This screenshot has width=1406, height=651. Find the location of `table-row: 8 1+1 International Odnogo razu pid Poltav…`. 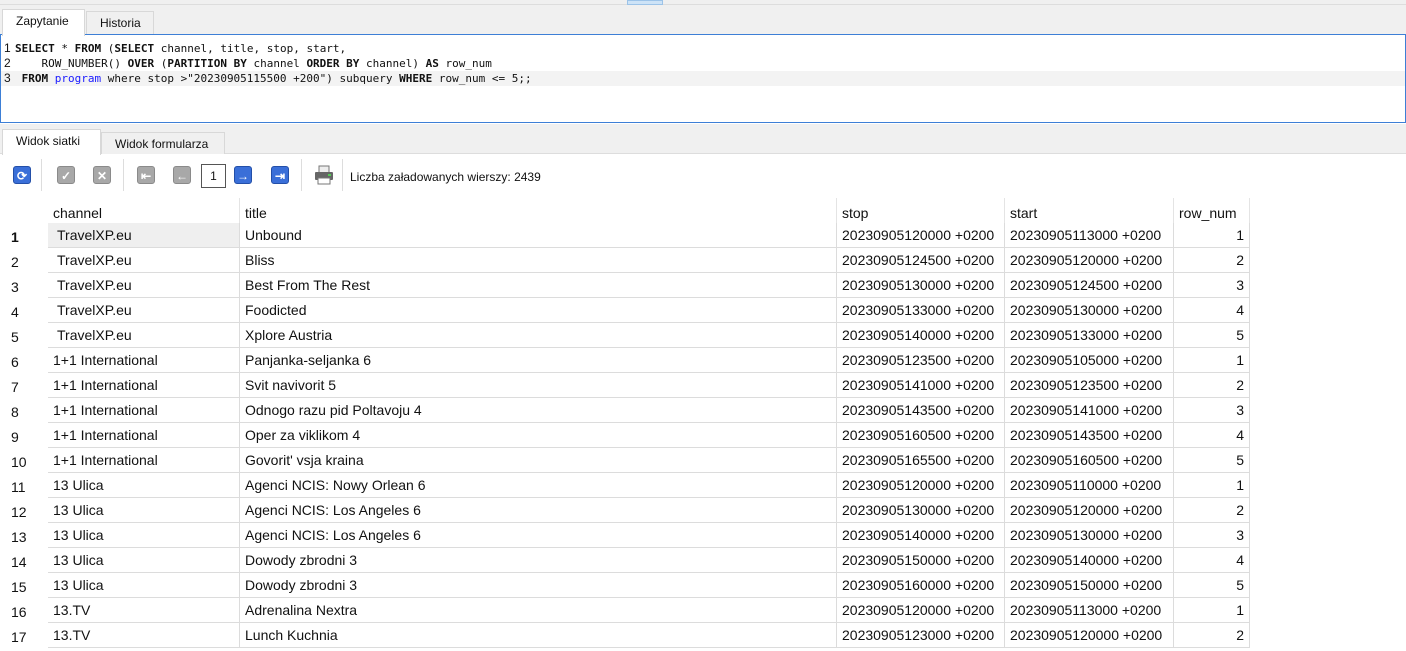

table-row: 8 1+1 International Odnogo razu pid Poltav… is located at coordinates (625, 410).